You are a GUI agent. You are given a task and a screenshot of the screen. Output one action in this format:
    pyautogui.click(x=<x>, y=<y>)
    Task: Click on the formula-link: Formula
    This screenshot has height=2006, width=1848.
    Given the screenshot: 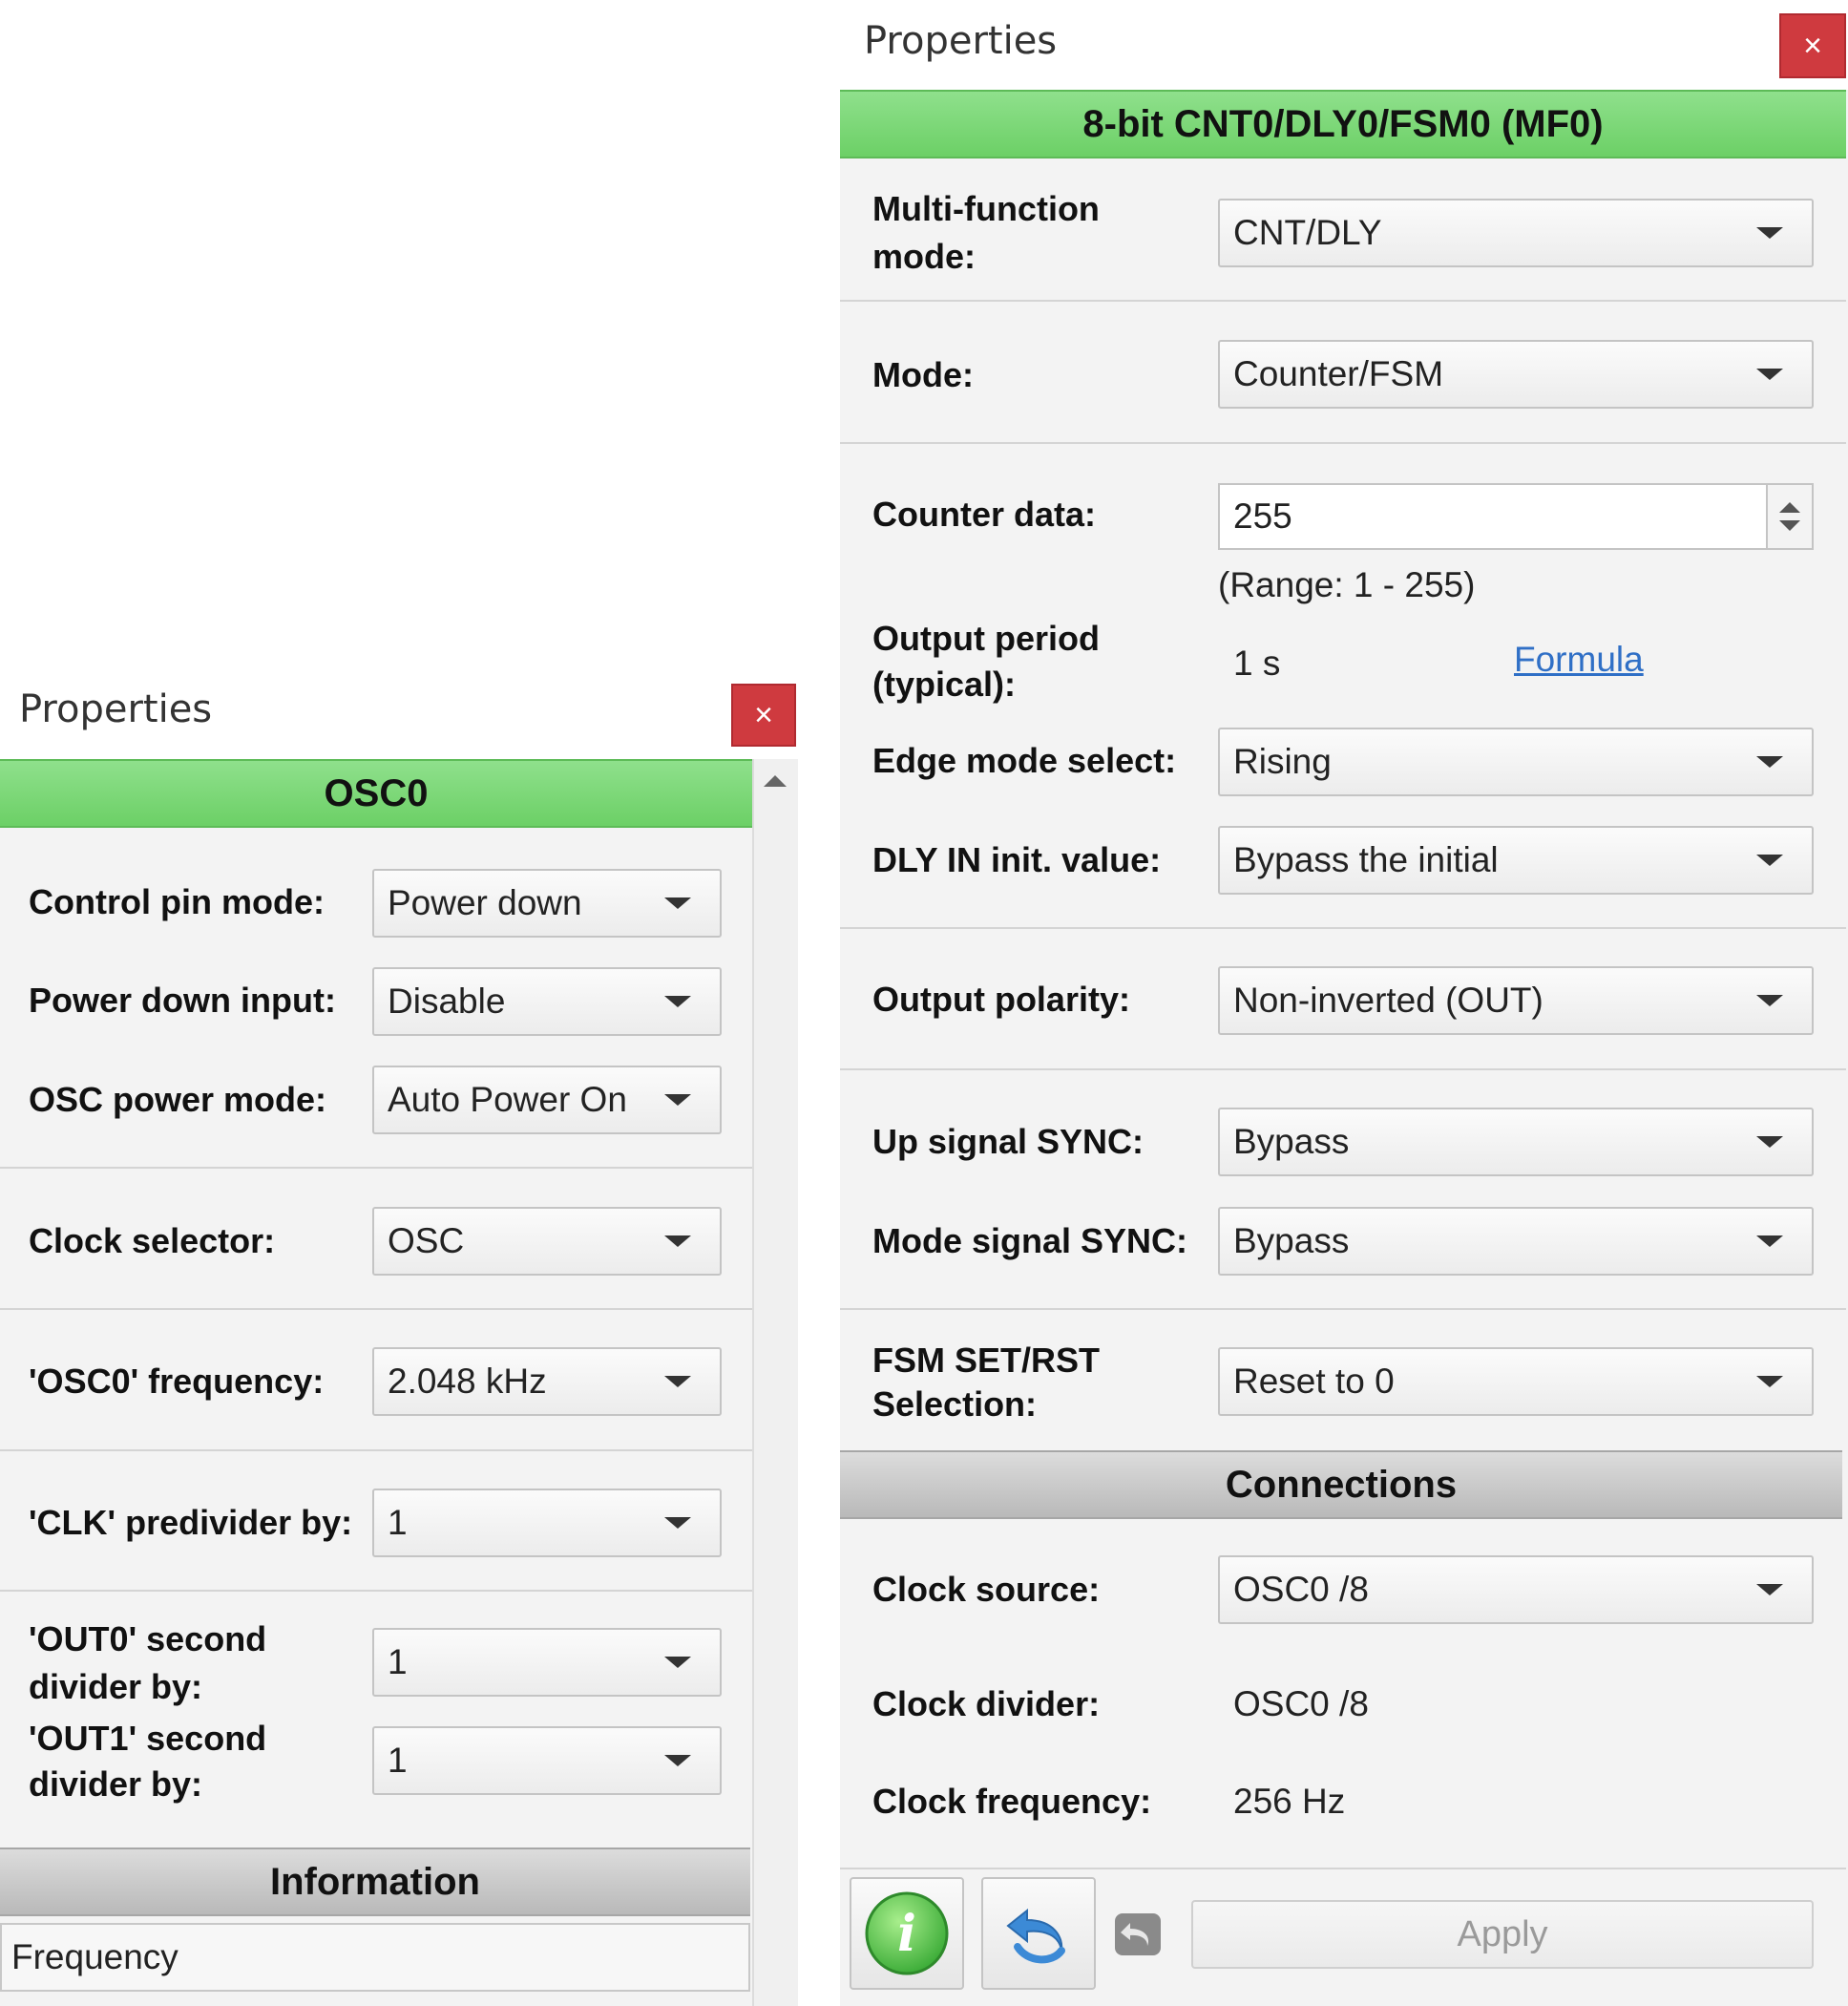 What is the action you would take?
    pyautogui.click(x=1579, y=660)
    